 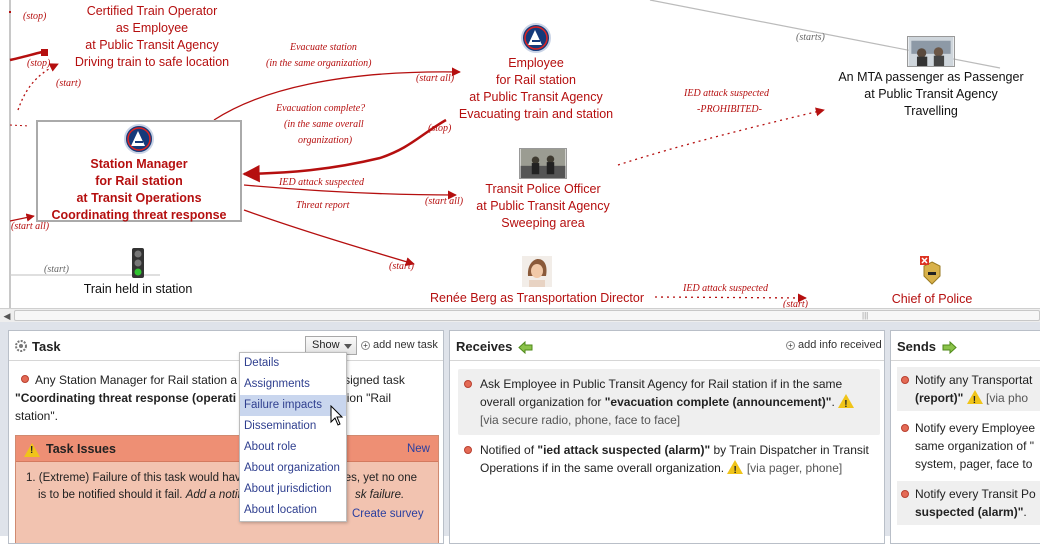 I want to click on task-issues-header: Task Issues New, so click(x=227, y=449).